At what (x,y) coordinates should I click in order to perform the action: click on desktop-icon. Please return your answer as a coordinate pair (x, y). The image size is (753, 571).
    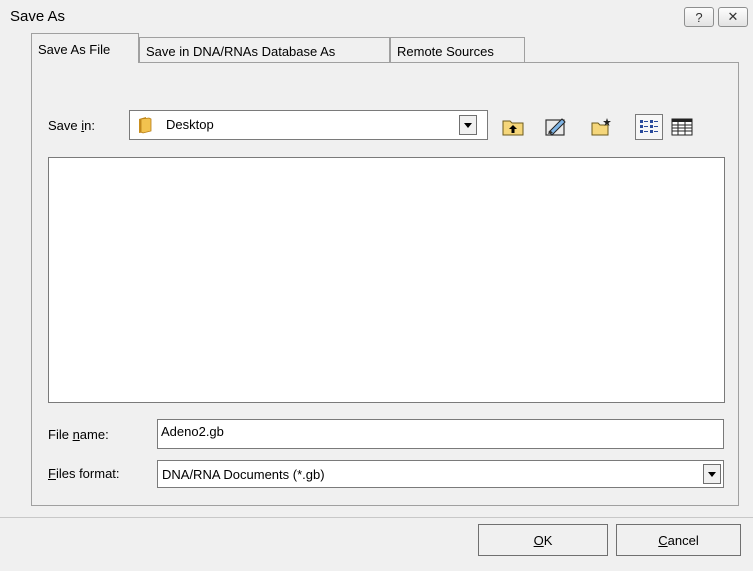
    Looking at the image, I should click on (555, 127).